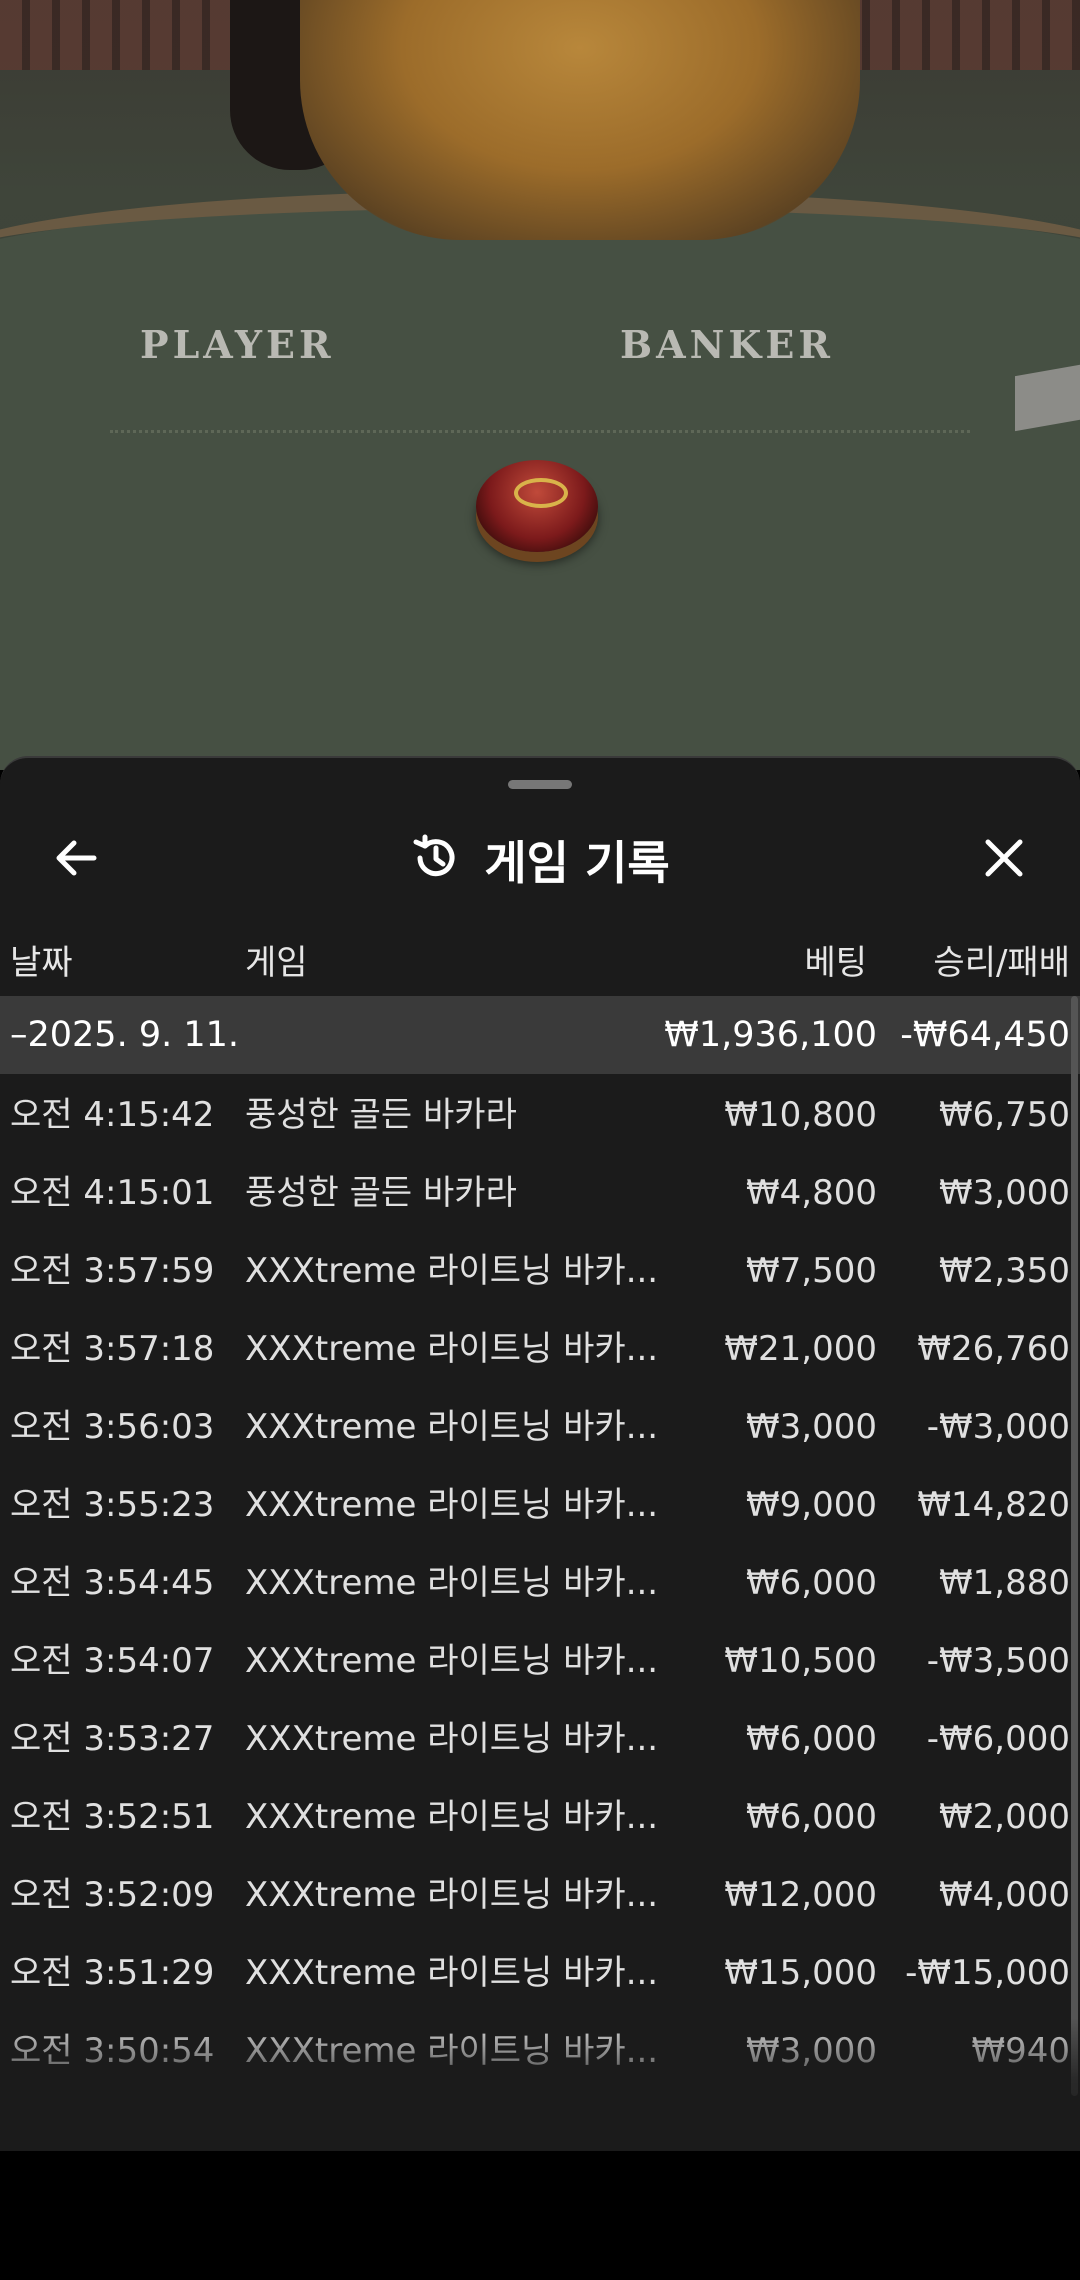 Image resolution: width=1080 pixels, height=2280 pixels. What do you see at coordinates (125, 1035) in the screenshot?
I see `summary-date: –2025. 9. 11.` at bounding box center [125, 1035].